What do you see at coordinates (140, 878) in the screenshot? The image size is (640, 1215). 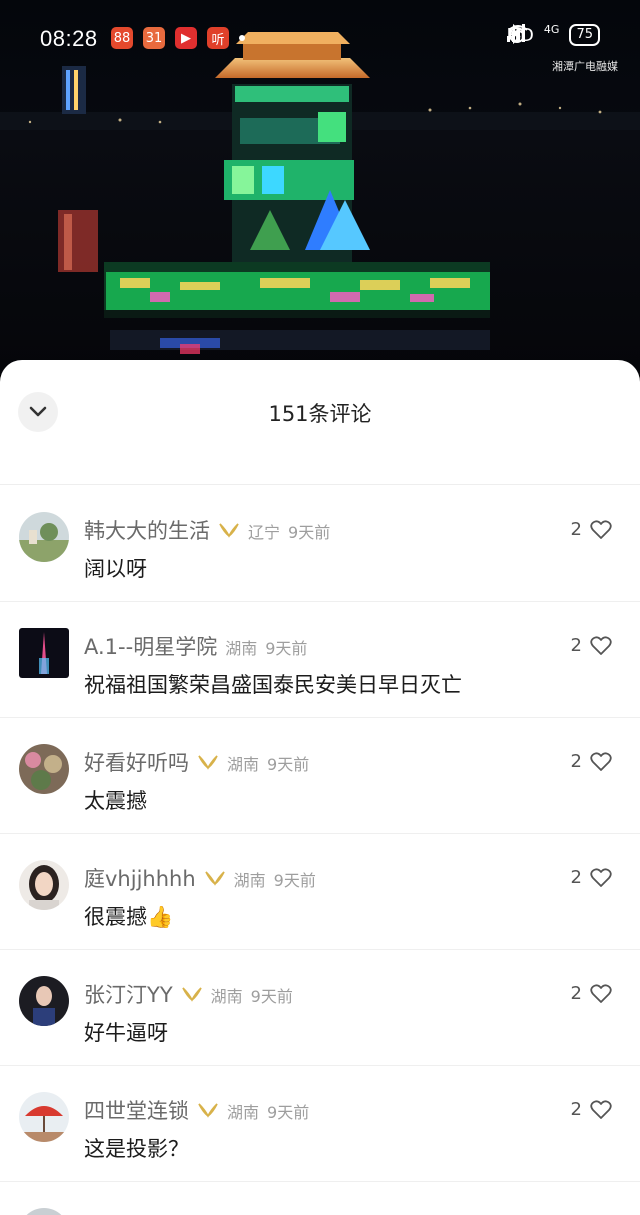 I see `username: 庭vhjjhhhh` at bounding box center [140, 878].